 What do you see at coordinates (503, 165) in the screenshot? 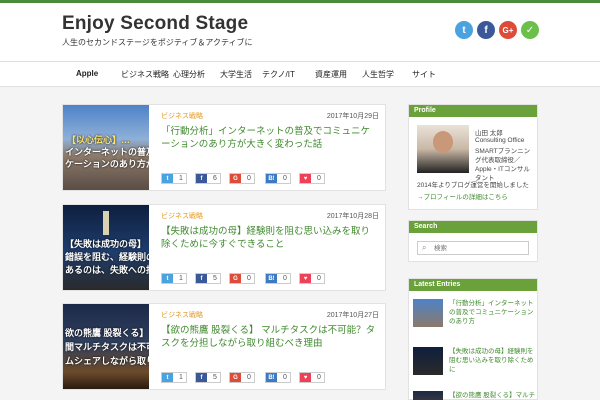
I see `profile-desc: SMARTプランニング代表取締役／Apple・ITコンサルタント` at bounding box center [503, 165].